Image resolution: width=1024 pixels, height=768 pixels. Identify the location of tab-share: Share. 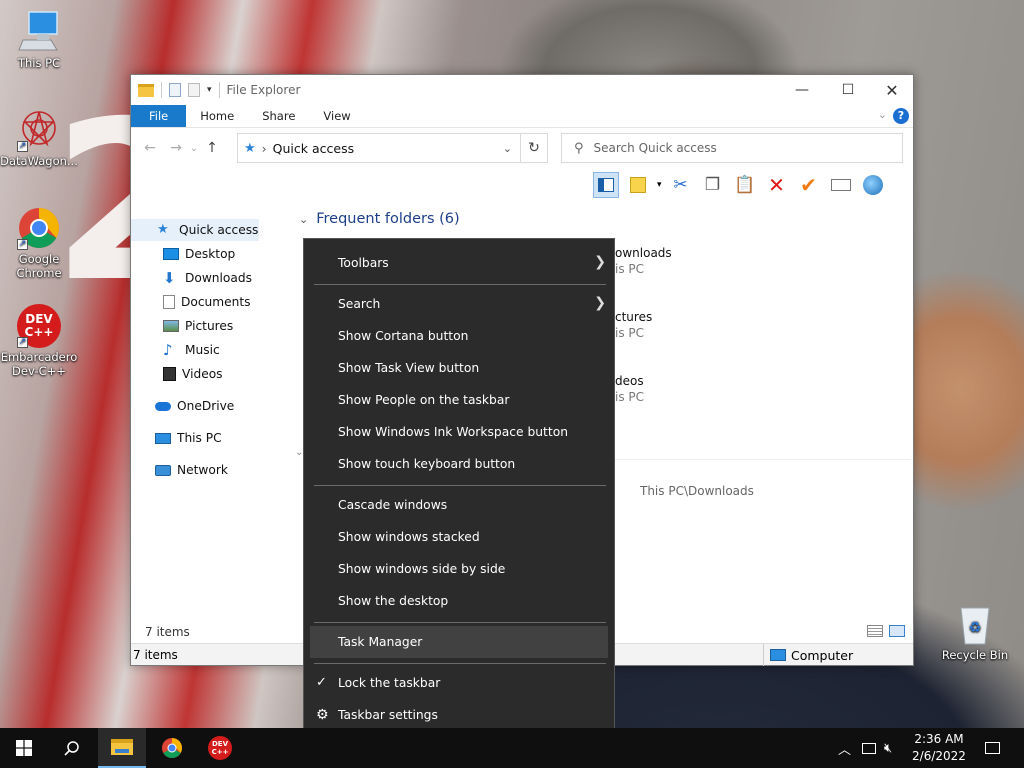
(278, 116).